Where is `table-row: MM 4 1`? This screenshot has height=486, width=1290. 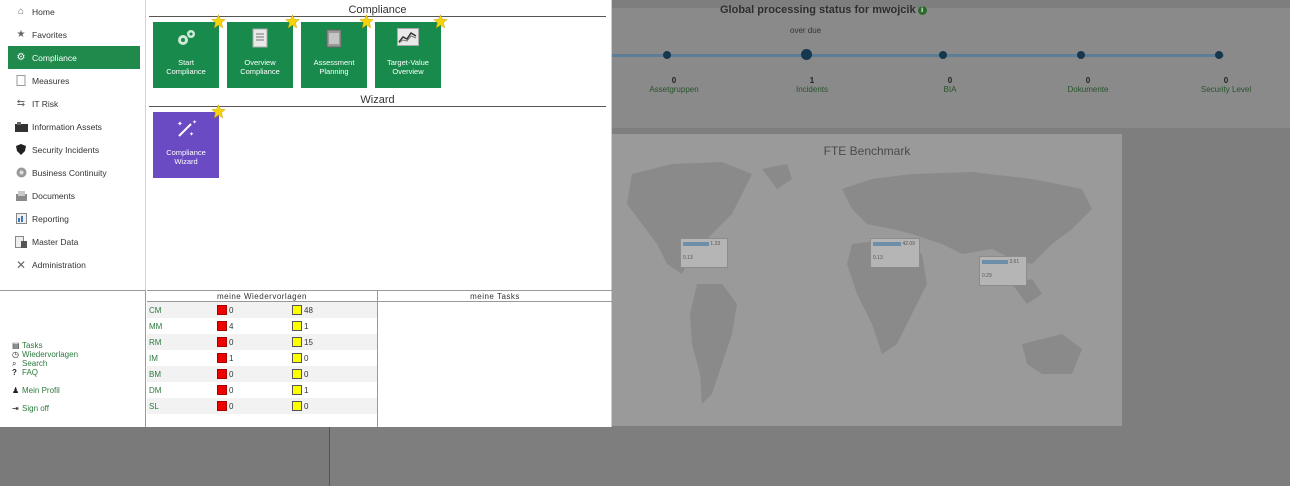 table-row: MM 4 1 is located at coordinates (262, 326).